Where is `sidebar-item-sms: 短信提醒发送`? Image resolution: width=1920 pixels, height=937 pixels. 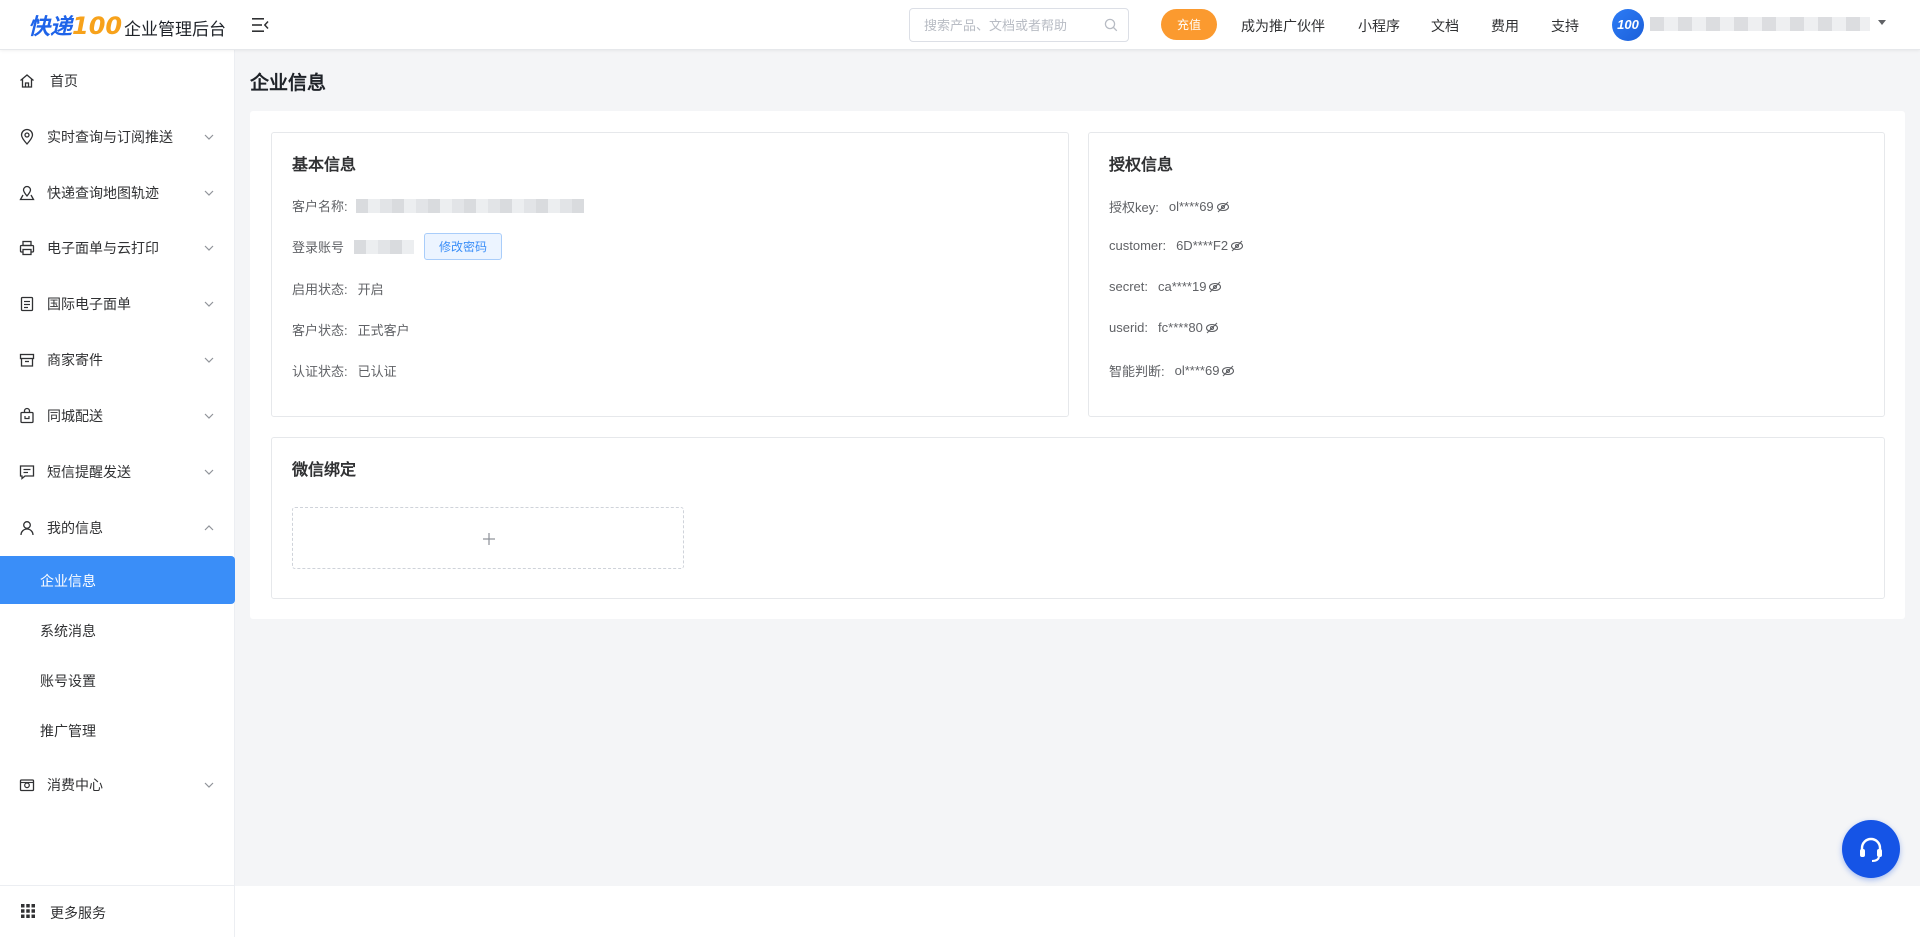
sidebar-item-sms: 短信提醒发送 is located at coordinates (117, 472).